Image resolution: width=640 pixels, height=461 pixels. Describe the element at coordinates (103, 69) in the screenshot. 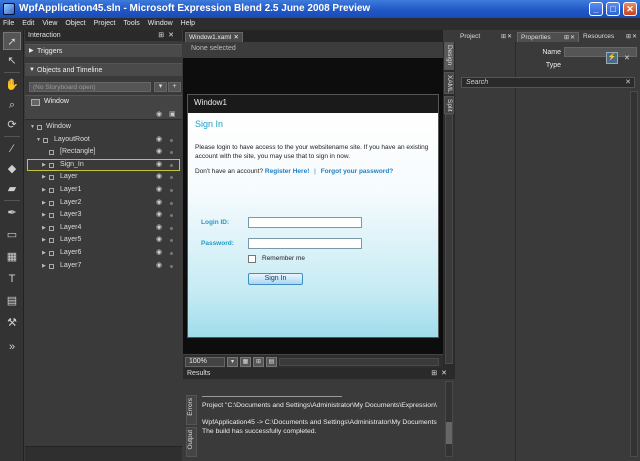

I see `objects-timeline-section: ▼ Objects and Timeline` at that location.